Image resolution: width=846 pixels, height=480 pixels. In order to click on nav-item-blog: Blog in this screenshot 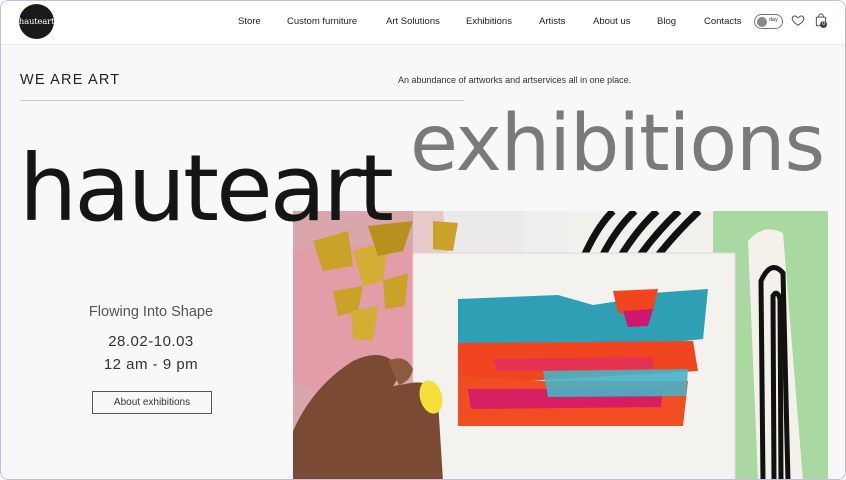, I will do `click(666, 21)`.